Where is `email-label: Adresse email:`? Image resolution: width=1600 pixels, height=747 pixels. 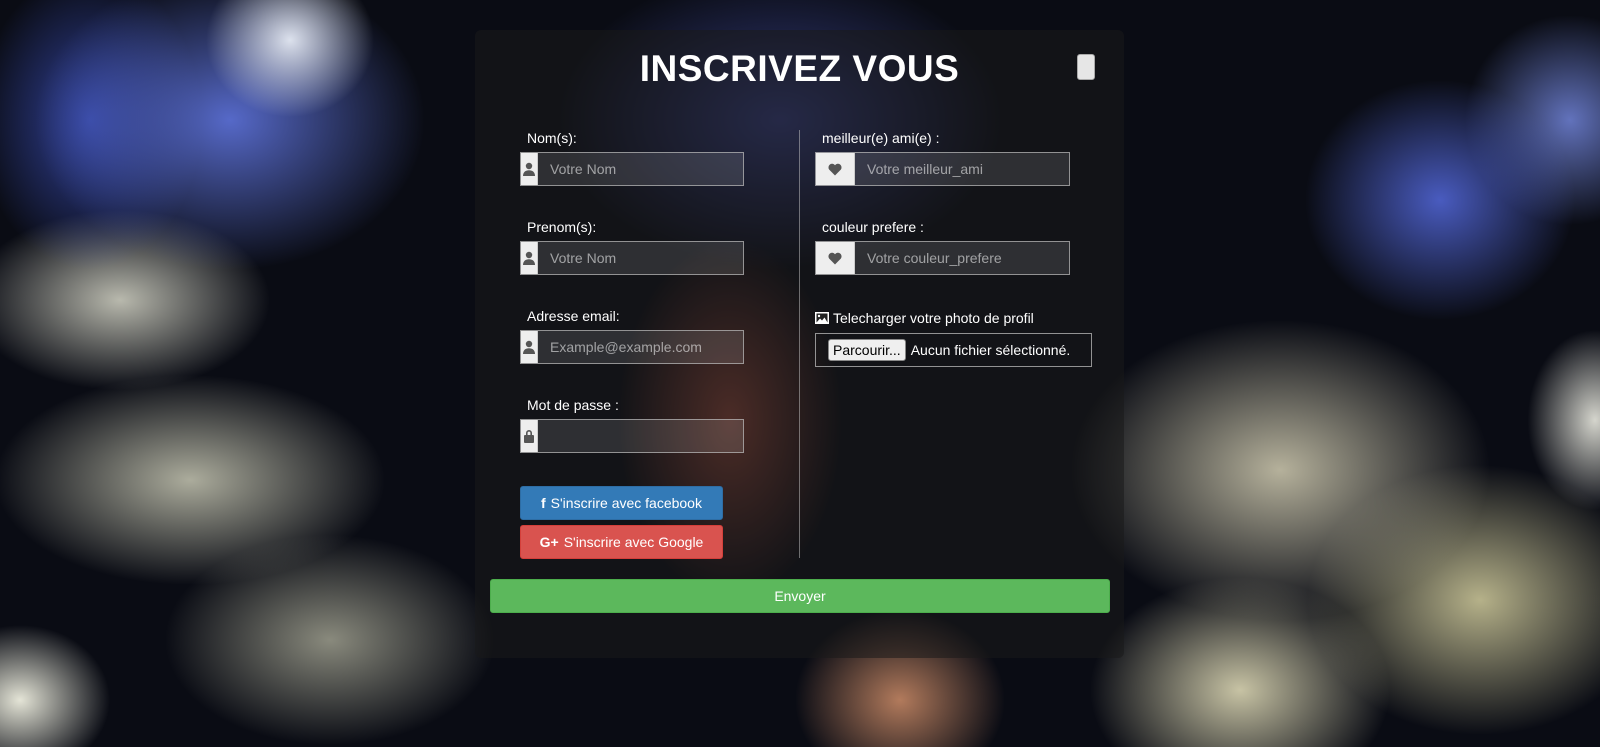 email-label: Adresse email: is located at coordinates (573, 316).